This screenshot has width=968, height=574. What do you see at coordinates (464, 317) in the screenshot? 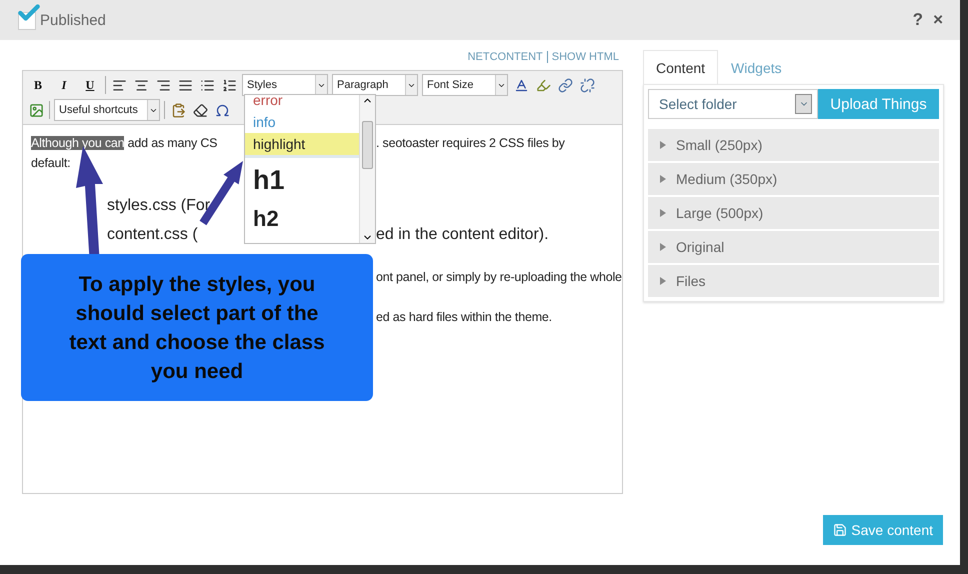
I see `text-line: ed as hard files within the theme.` at bounding box center [464, 317].